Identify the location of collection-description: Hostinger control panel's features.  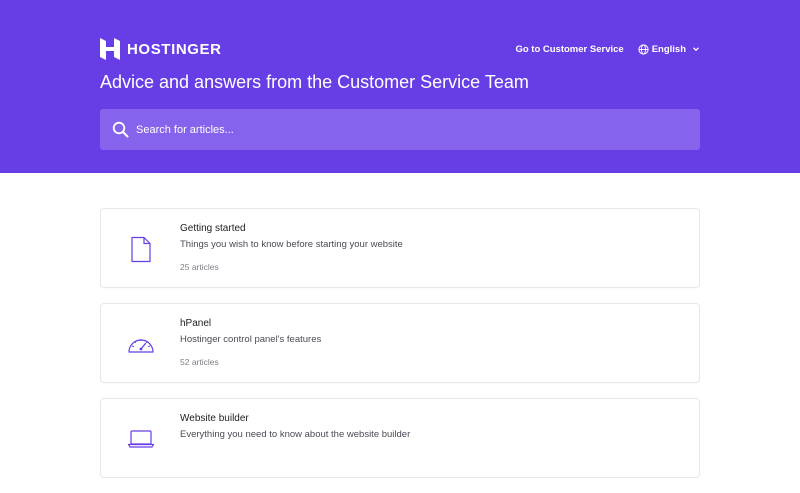
(251, 339).